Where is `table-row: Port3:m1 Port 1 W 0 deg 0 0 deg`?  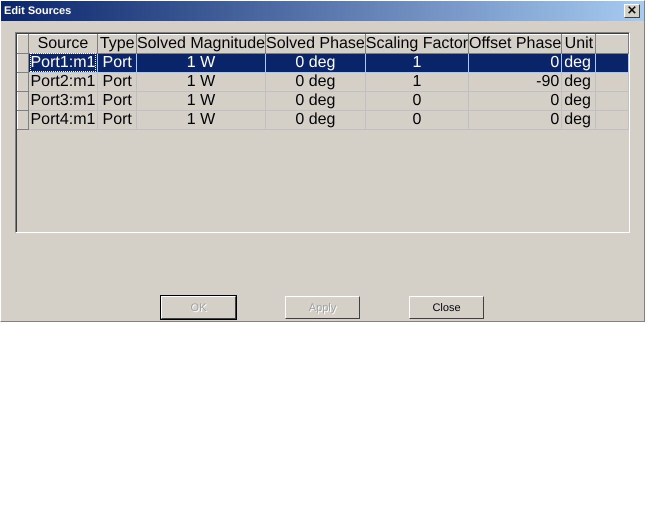
table-row: Port3:m1 Port 1 W 0 deg 0 0 deg is located at coordinates (323, 101).